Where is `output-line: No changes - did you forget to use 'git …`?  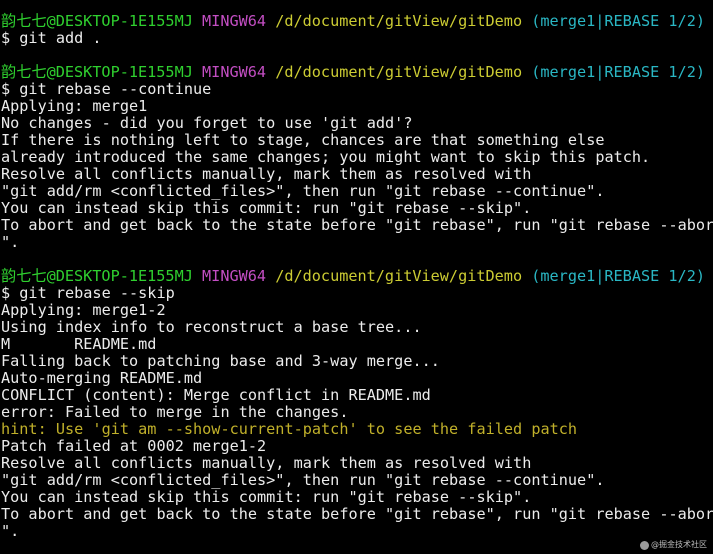
output-line: No changes - did you forget to use 'git … is located at coordinates (207, 123).